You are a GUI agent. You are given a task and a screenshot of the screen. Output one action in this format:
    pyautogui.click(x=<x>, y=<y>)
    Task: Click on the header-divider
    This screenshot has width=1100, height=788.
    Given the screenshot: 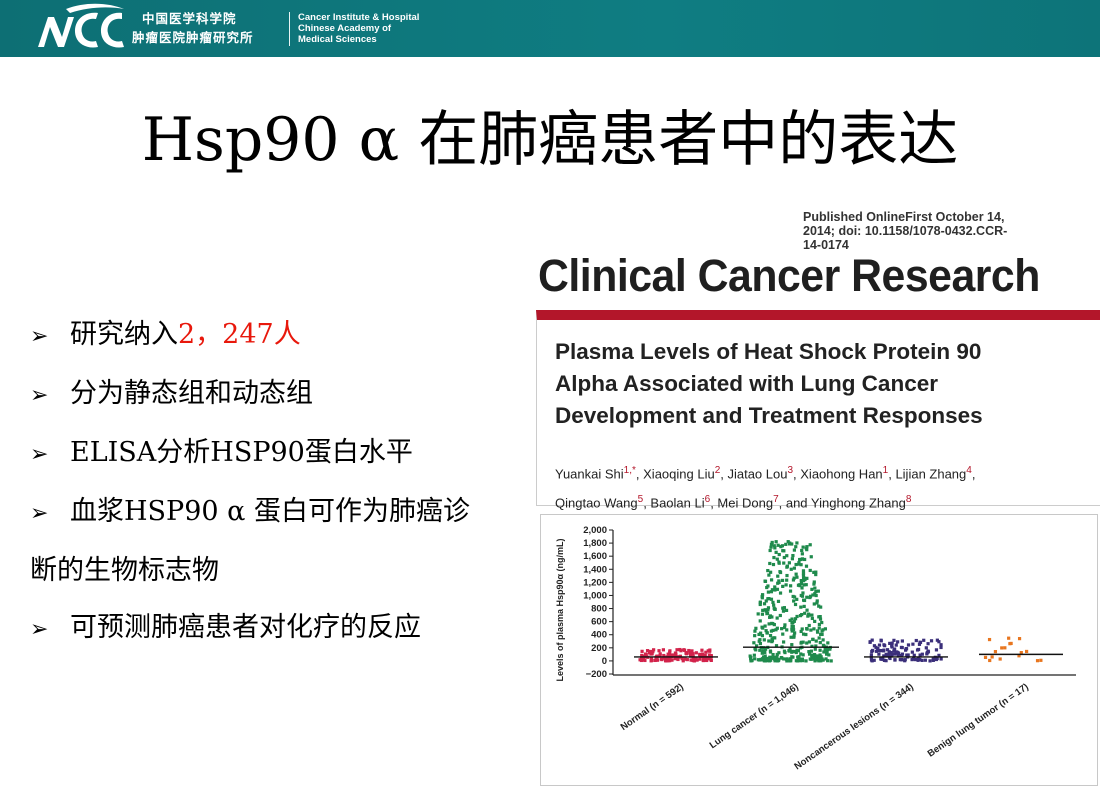 What is the action you would take?
    pyautogui.click(x=289, y=29)
    